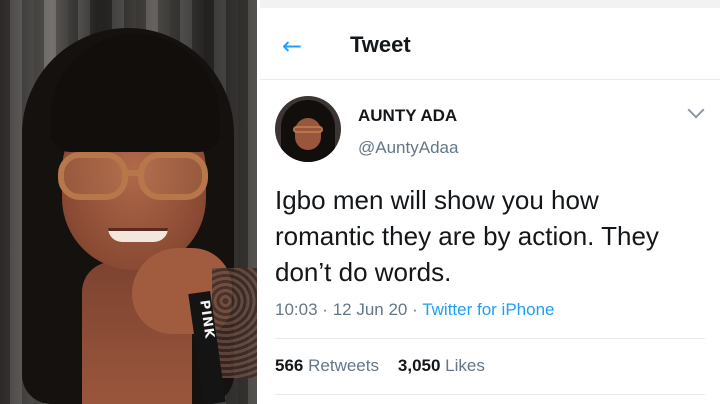 This screenshot has width=720, height=404. What do you see at coordinates (370, 309) in the screenshot?
I see `tweet-date: 12 Jun 20` at bounding box center [370, 309].